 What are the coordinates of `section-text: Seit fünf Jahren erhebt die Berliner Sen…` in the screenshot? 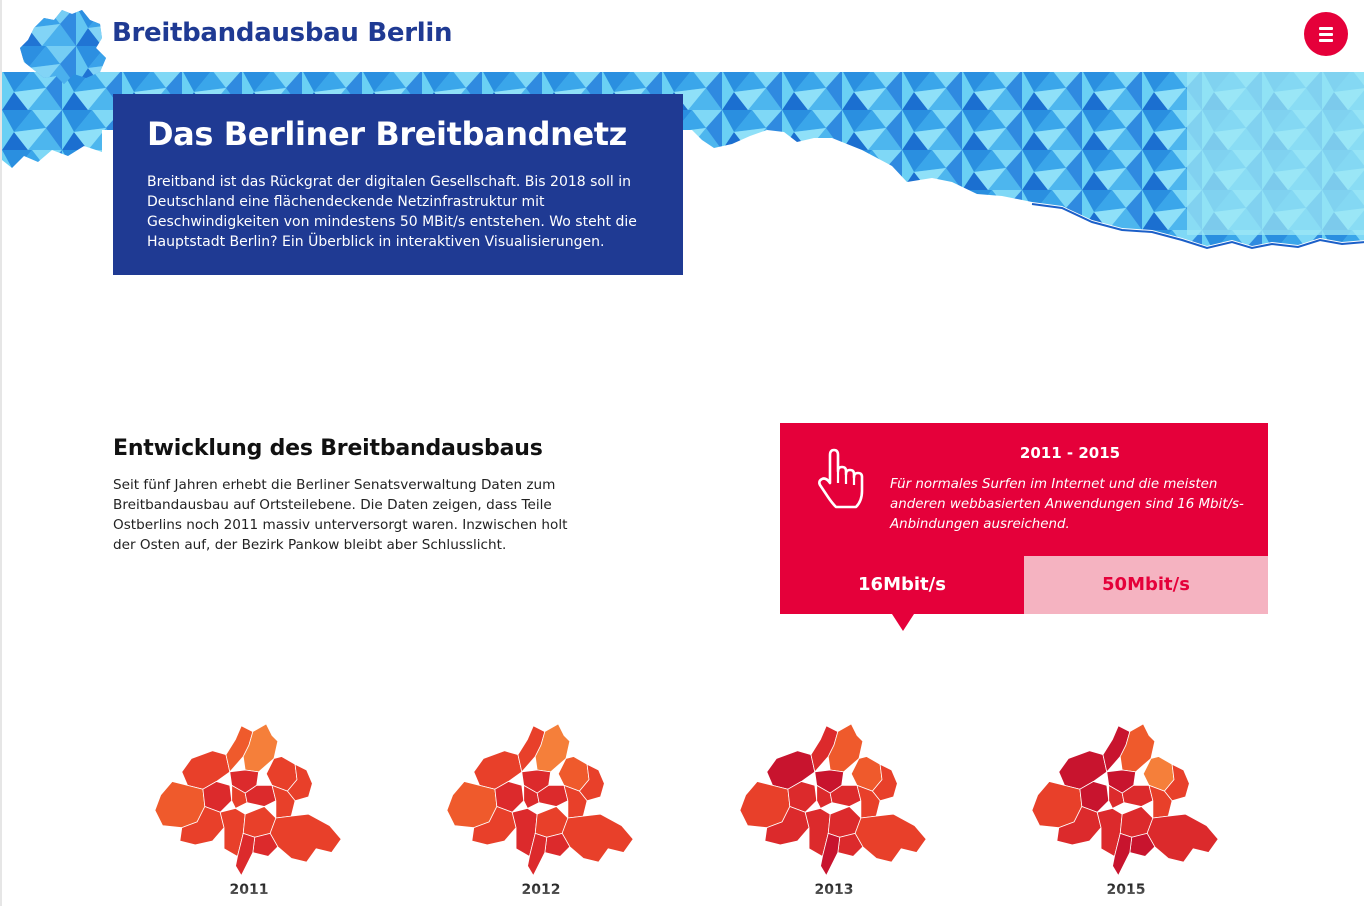 It's located at (340, 515).